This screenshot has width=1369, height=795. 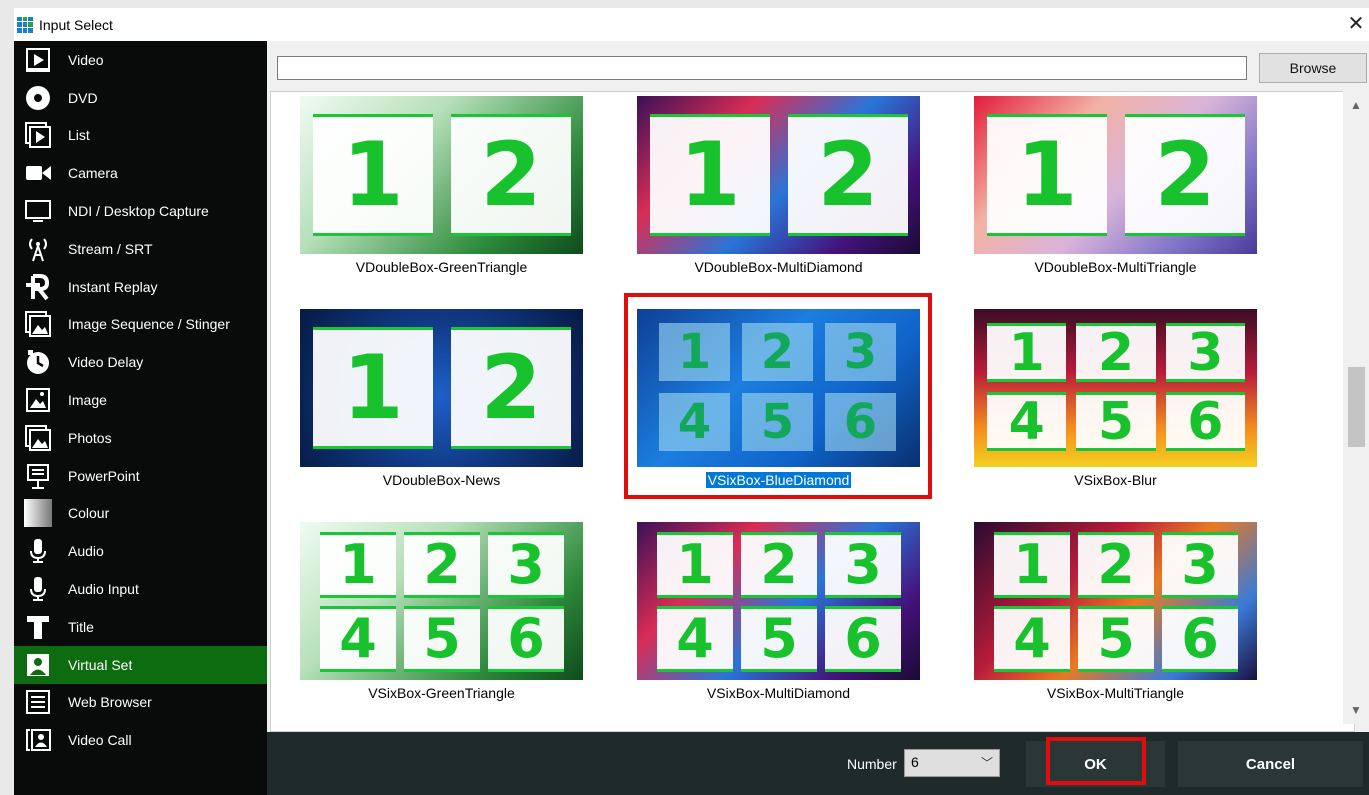 I want to click on sidebar-item-image: Image, so click(x=140, y=400).